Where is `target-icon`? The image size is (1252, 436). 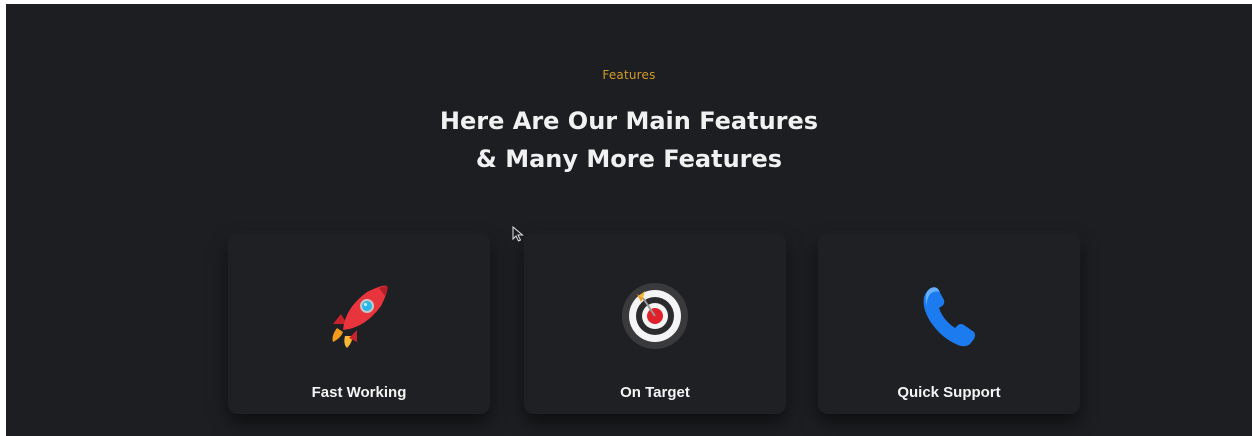
target-icon is located at coordinates (655, 314).